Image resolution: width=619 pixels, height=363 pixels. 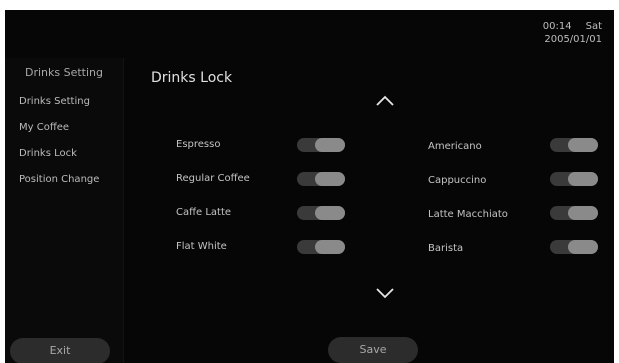 What do you see at coordinates (468, 214) in the screenshot?
I see `drink-label-latte-macchiato: Latte Macchiato` at bounding box center [468, 214].